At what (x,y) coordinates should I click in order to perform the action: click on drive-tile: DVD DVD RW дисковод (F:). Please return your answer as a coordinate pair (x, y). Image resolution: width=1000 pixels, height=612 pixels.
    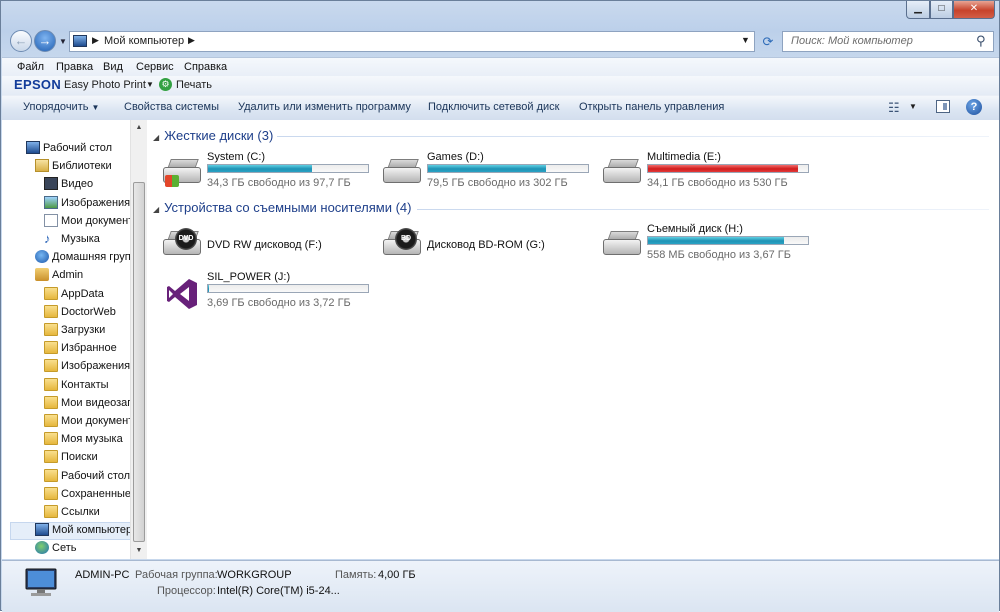
    Looking at the image, I should click on (266, 247).